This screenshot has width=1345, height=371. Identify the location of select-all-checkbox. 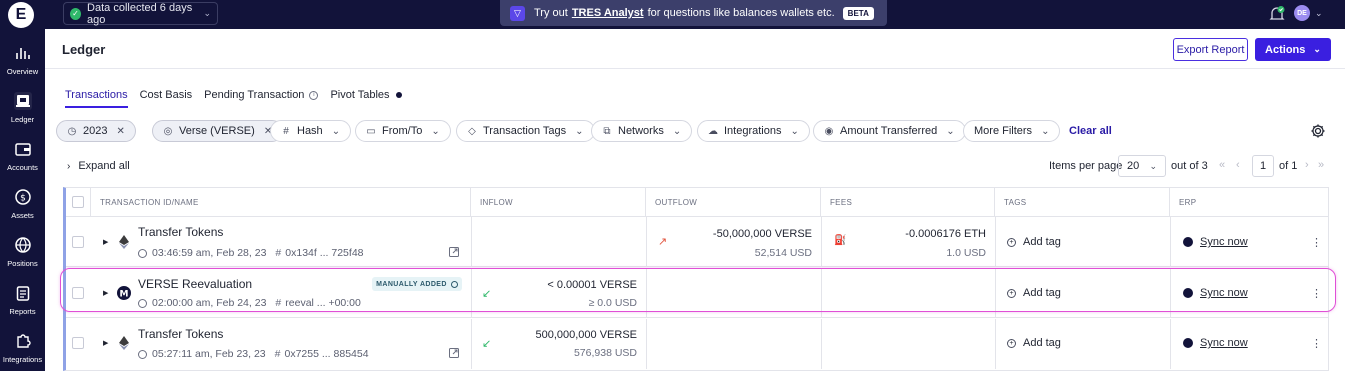
(78, 202).